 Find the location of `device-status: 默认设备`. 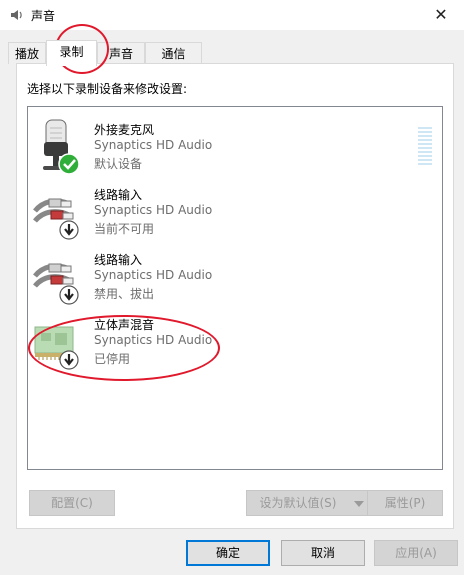

device-status: 默认设备 is located at coordinates (118, 164).